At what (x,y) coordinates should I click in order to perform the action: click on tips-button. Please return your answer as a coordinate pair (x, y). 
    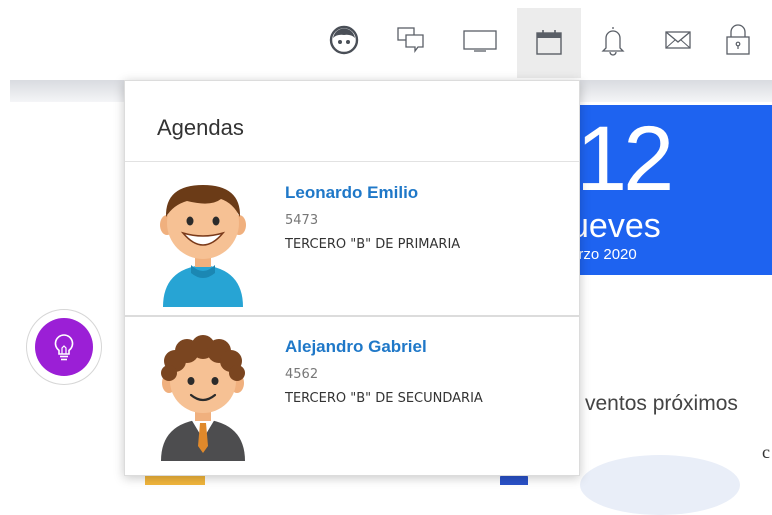
    Looking at the image, I should click on (64, 347).